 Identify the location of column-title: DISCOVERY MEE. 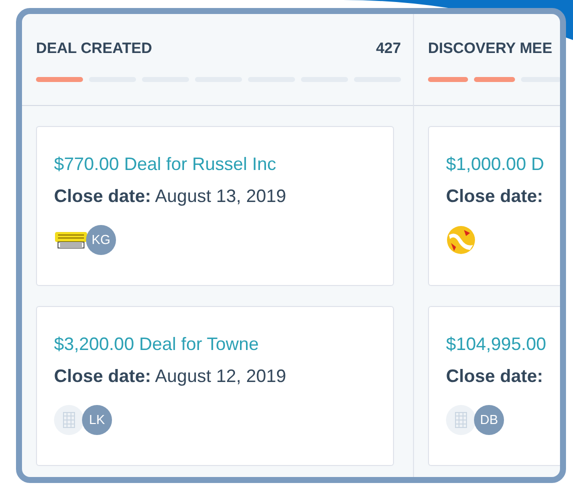
(490, 49).